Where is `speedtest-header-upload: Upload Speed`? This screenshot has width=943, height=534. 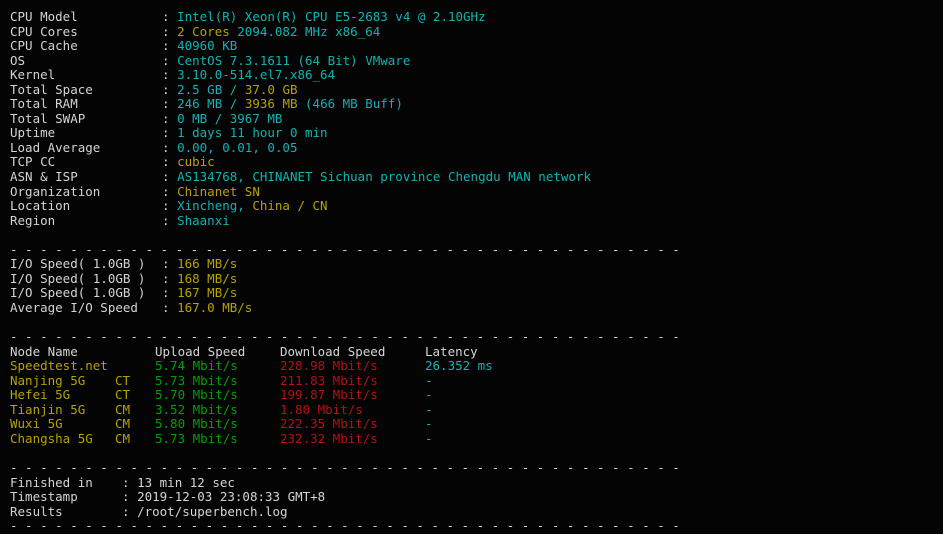
speedtest-header-upload: Upload Speed is located at coordinates (200, 351).